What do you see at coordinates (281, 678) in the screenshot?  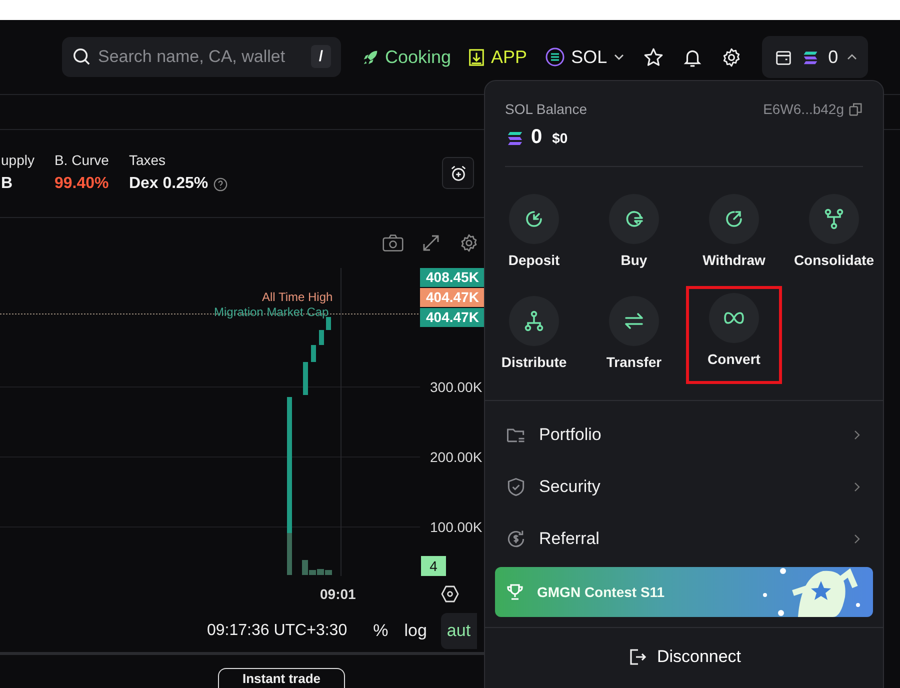 I see `instant-trade-button: Instant trade` at bounding box center [281, 678].